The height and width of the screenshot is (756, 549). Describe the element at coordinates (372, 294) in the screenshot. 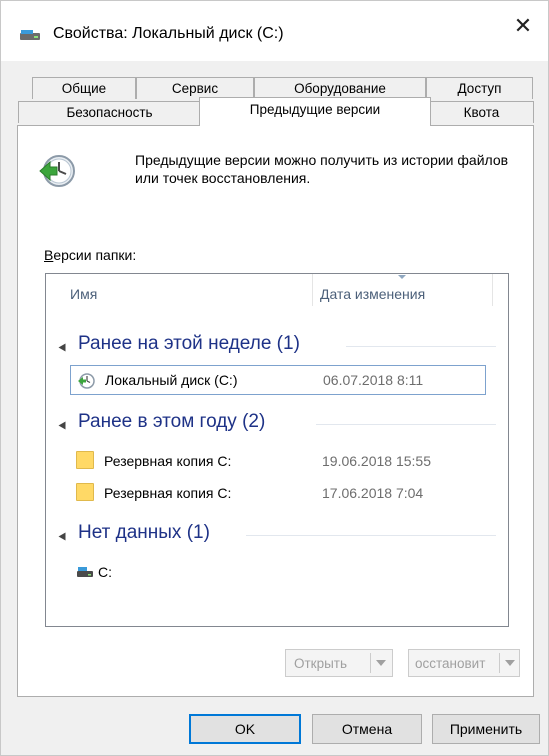

I see `column-header-date: Дата изменения` at that location.